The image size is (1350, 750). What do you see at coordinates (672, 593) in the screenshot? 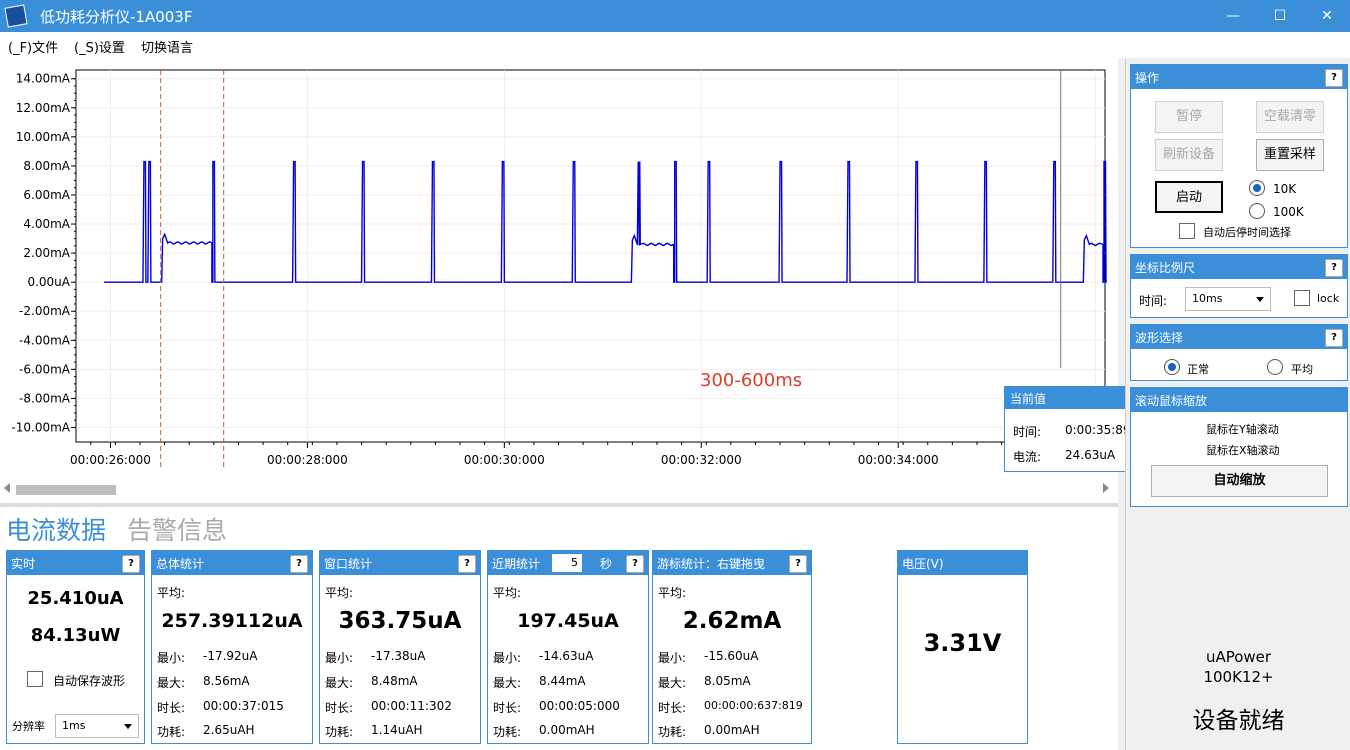
I see `cursor-avg-label: 平均:` at bounding box center [672, 593].